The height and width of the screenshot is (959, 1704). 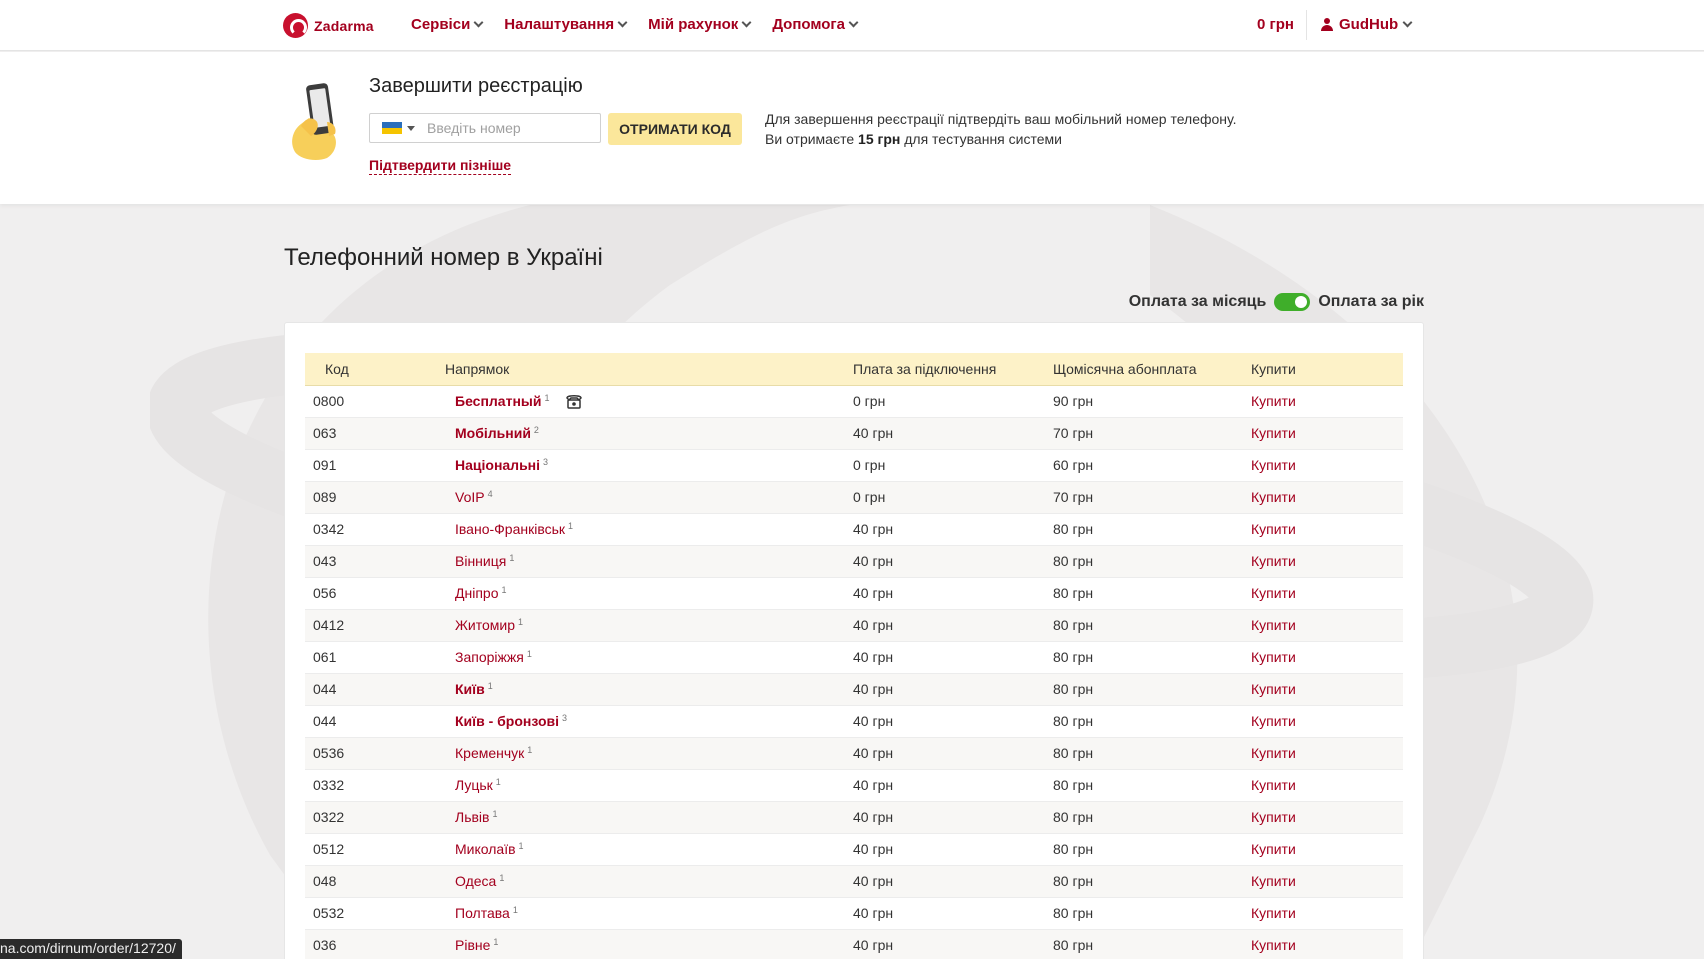 What do you see at coordinates (472, 817) in the screenshot?
I see `direction-link: Львів` at bounding box center [472, 817].